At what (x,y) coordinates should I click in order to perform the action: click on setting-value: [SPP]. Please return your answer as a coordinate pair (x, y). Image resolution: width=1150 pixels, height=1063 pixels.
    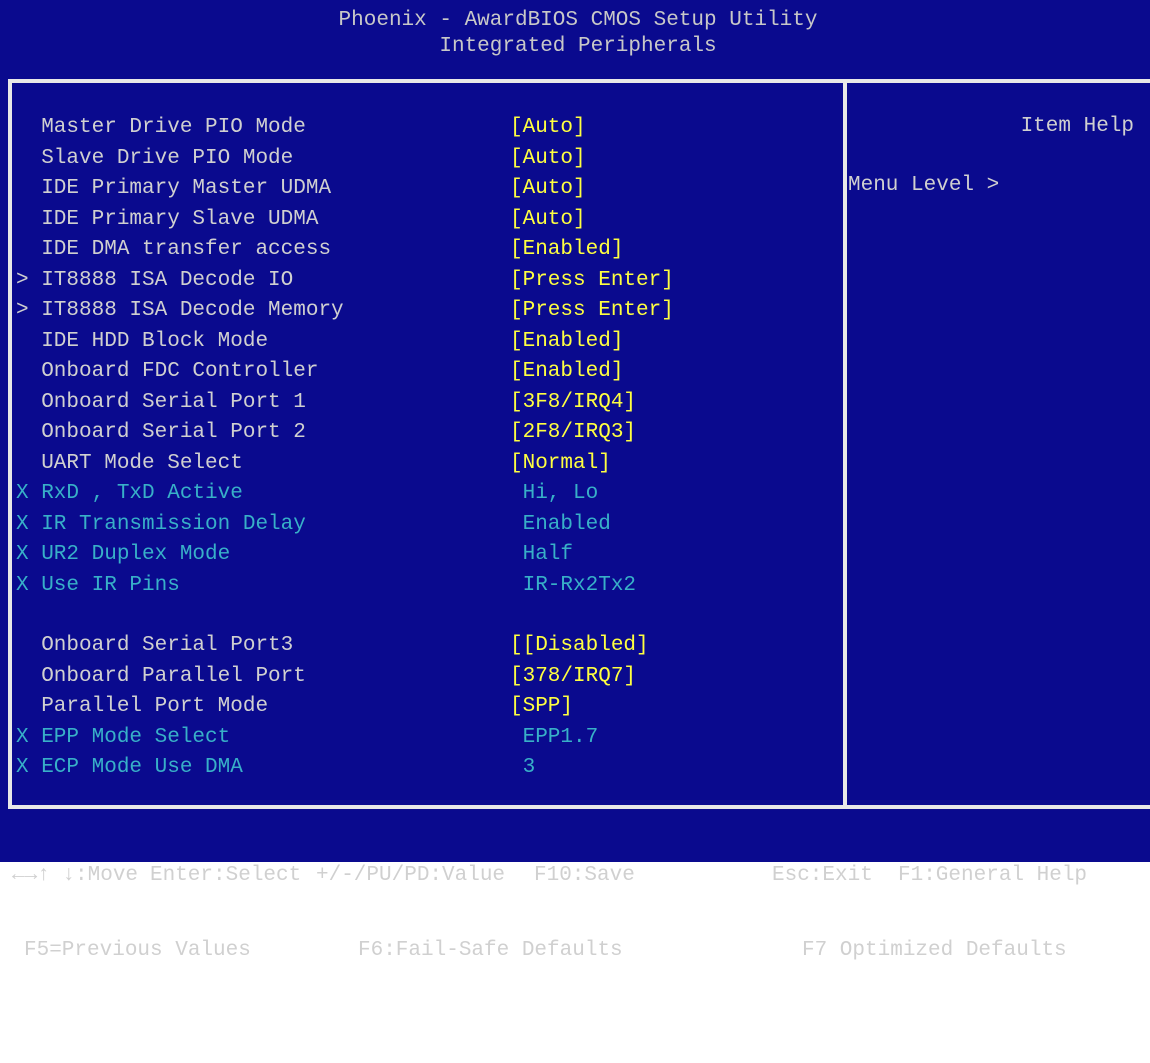
    Looking at the image, I should click on (541, 707).